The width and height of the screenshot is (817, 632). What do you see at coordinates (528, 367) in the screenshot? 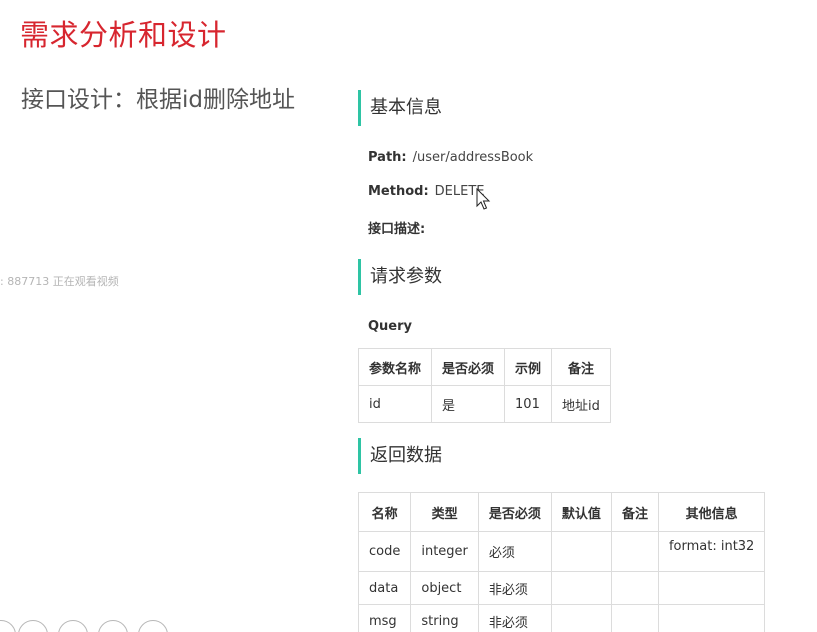
I see `params-header-example: 示例` at bounding box center [528, 367].